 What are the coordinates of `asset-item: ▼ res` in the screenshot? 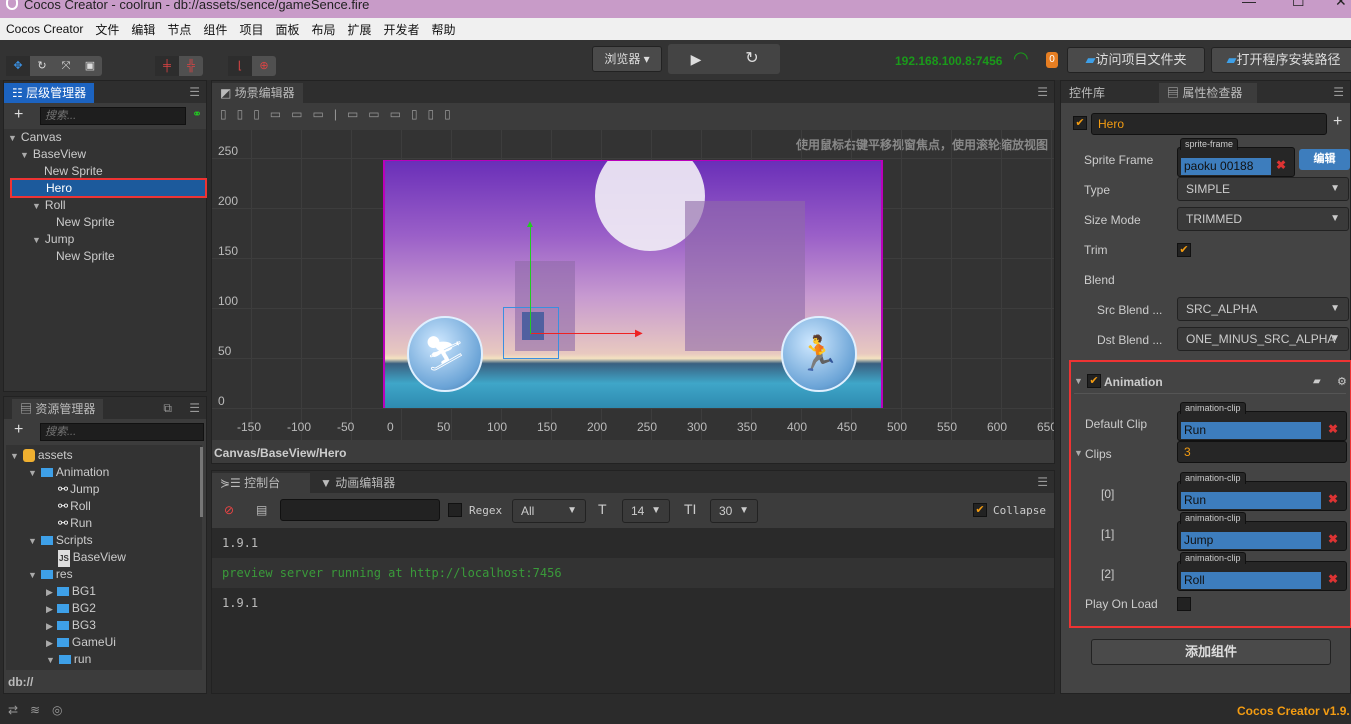 It's located at (50, 574).